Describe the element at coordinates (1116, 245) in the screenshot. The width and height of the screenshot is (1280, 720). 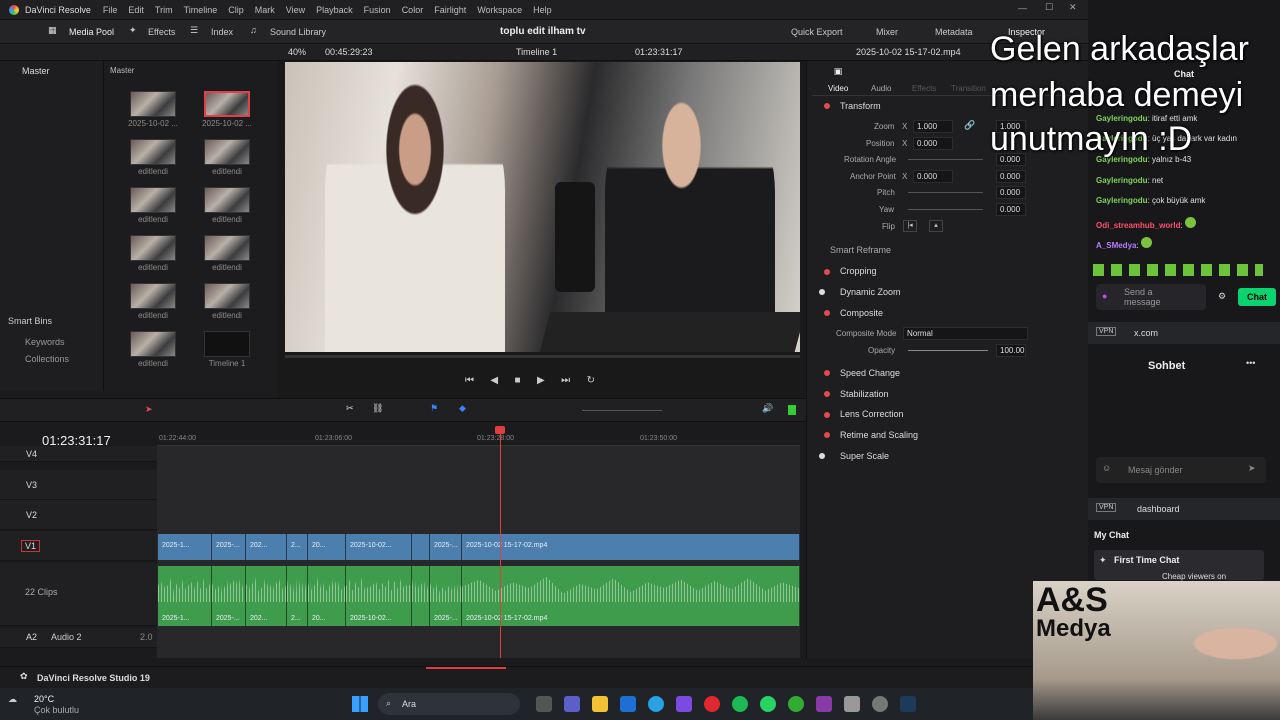
I see `chat-username: A_SMedya` at that location.